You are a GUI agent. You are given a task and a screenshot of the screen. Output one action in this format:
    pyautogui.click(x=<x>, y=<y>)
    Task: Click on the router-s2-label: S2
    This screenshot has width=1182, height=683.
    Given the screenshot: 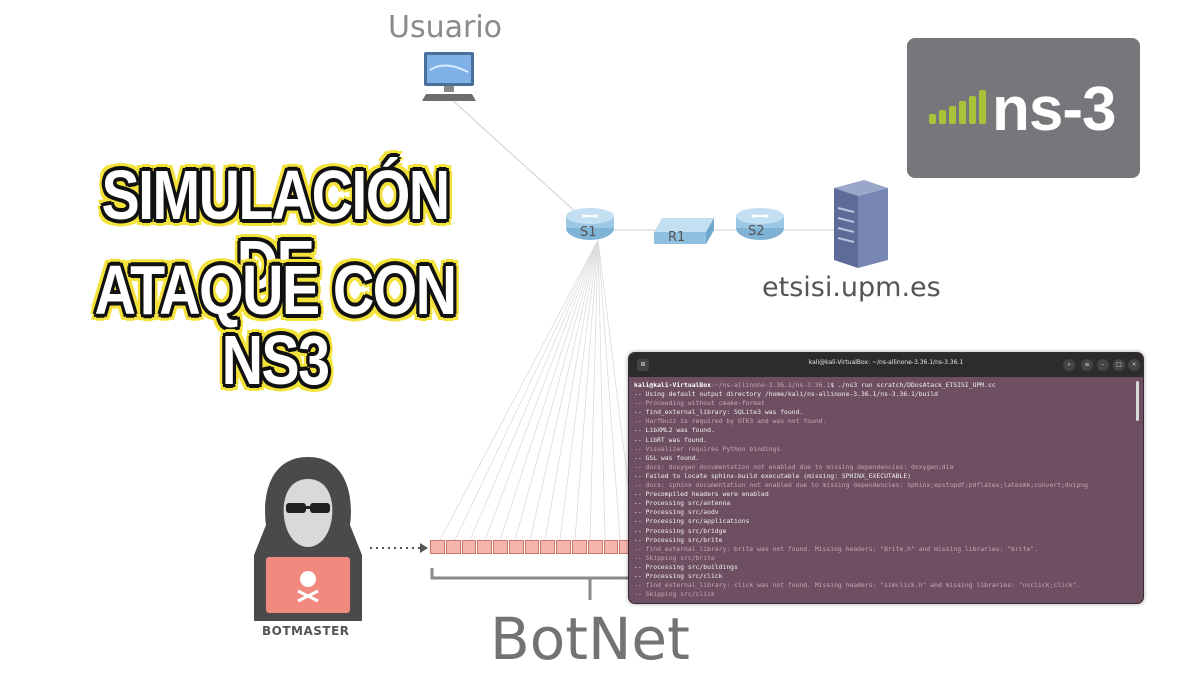 What is the action you would take?
    pyautogui.click(x=756, y=231)
    